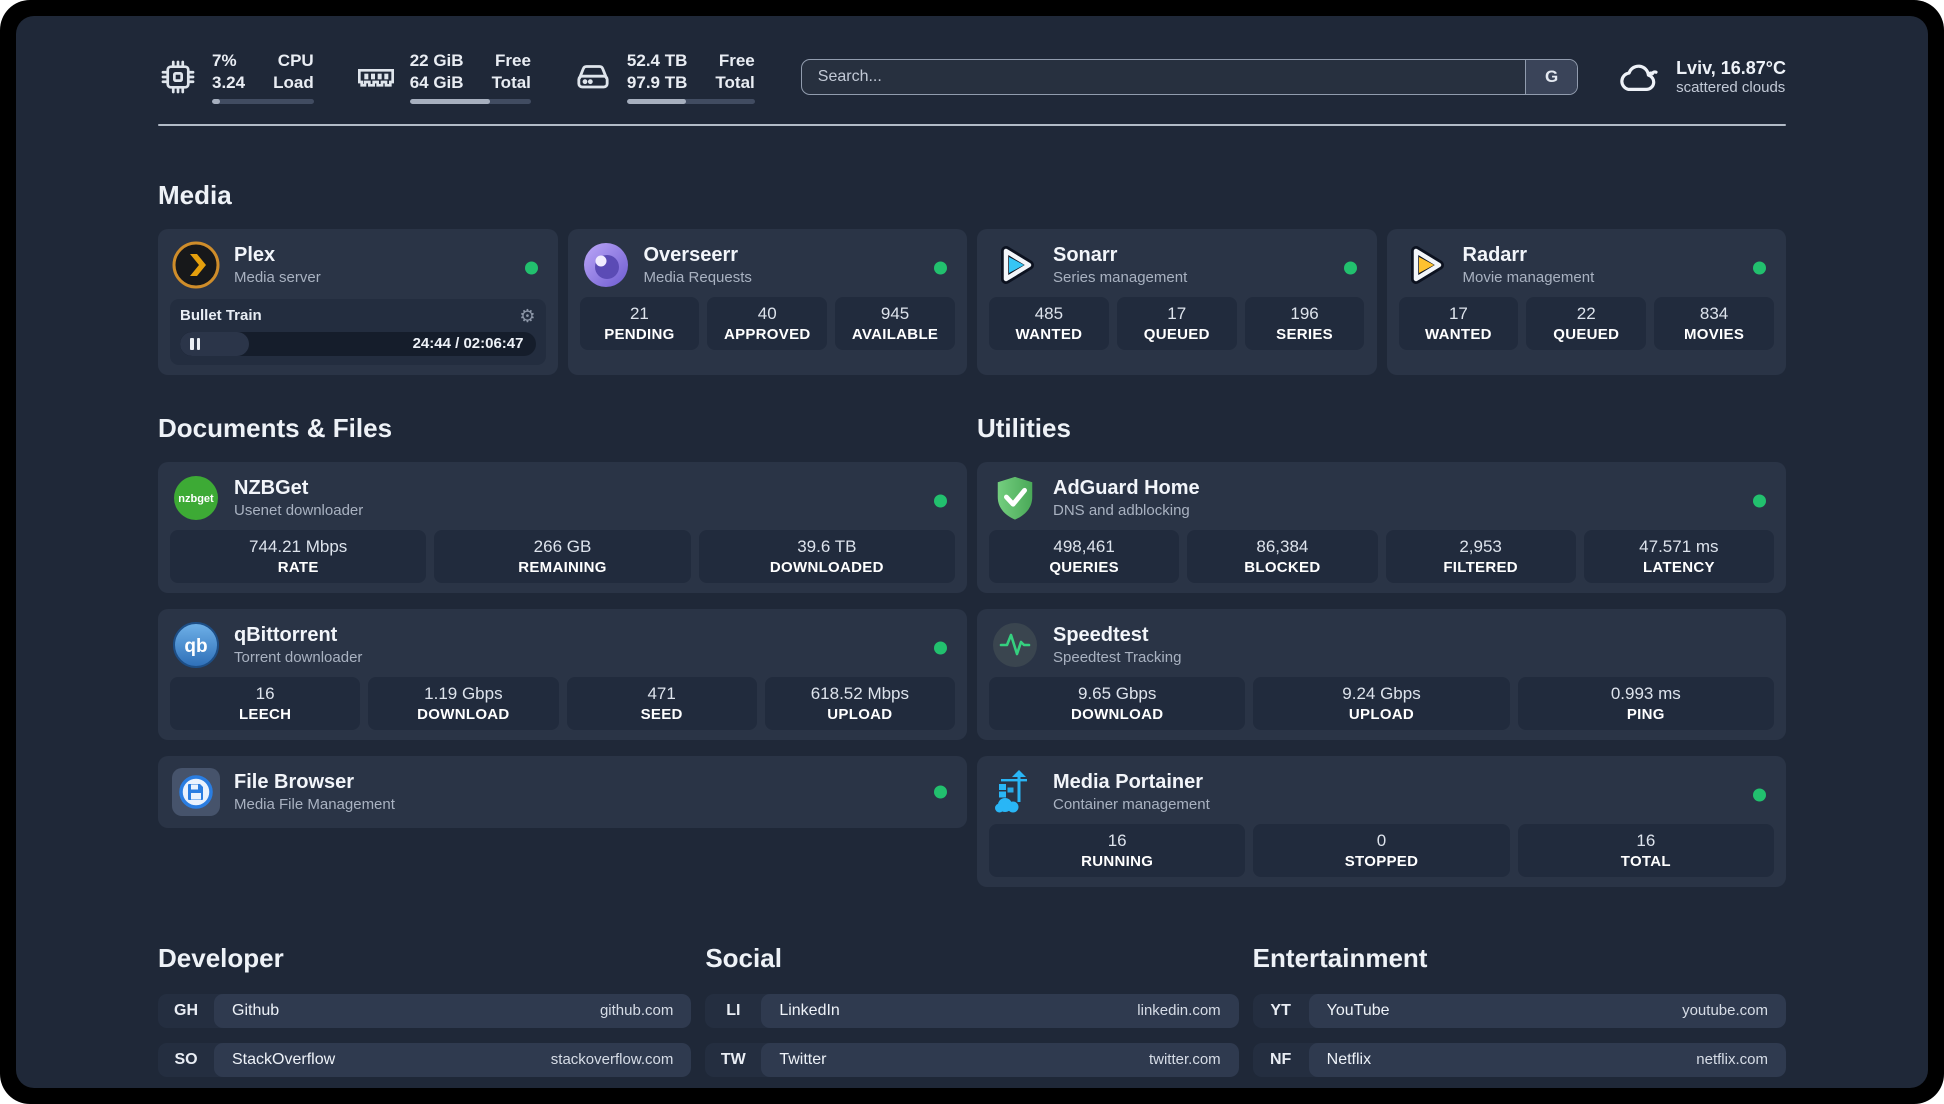 This screenshot has height=1104, width=1944. I want to click on qbittorrent-subtitle: Torrent downloader, so click(298, 657).